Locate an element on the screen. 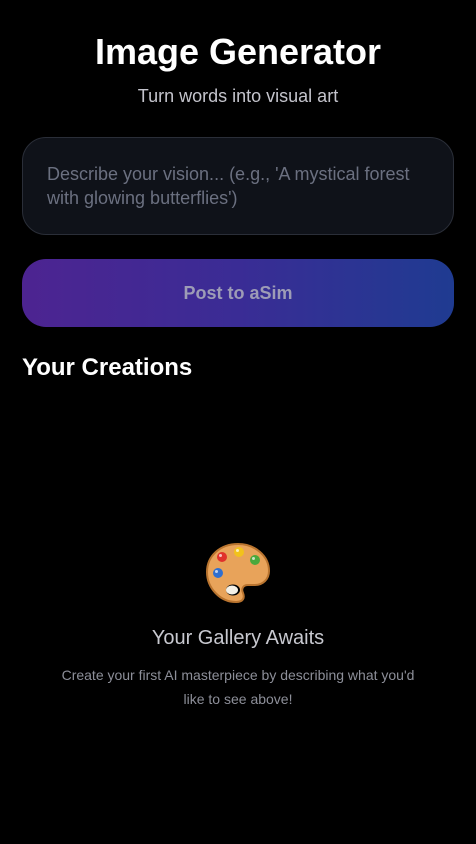 This screenshot has width=476, height=844. prompt-container is located at coordinates (238, 186).